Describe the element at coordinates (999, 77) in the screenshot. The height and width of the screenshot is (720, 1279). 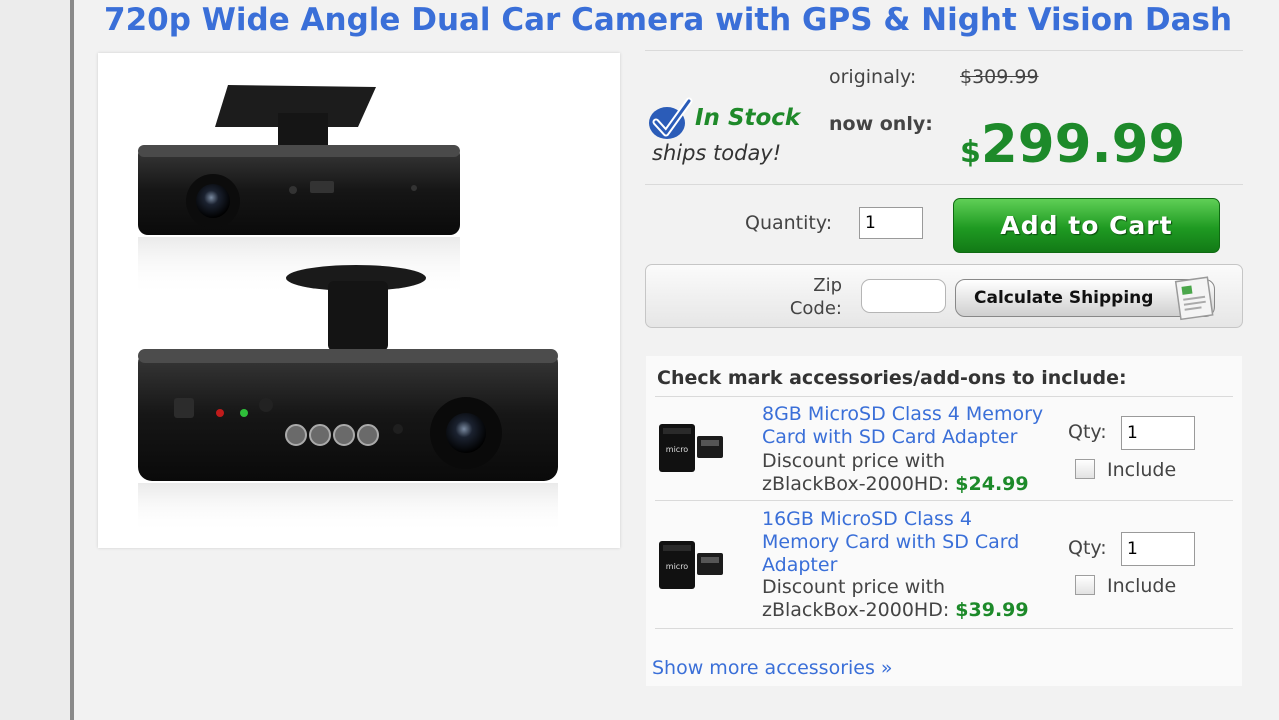
I see `original-price: $309.99` at that location.